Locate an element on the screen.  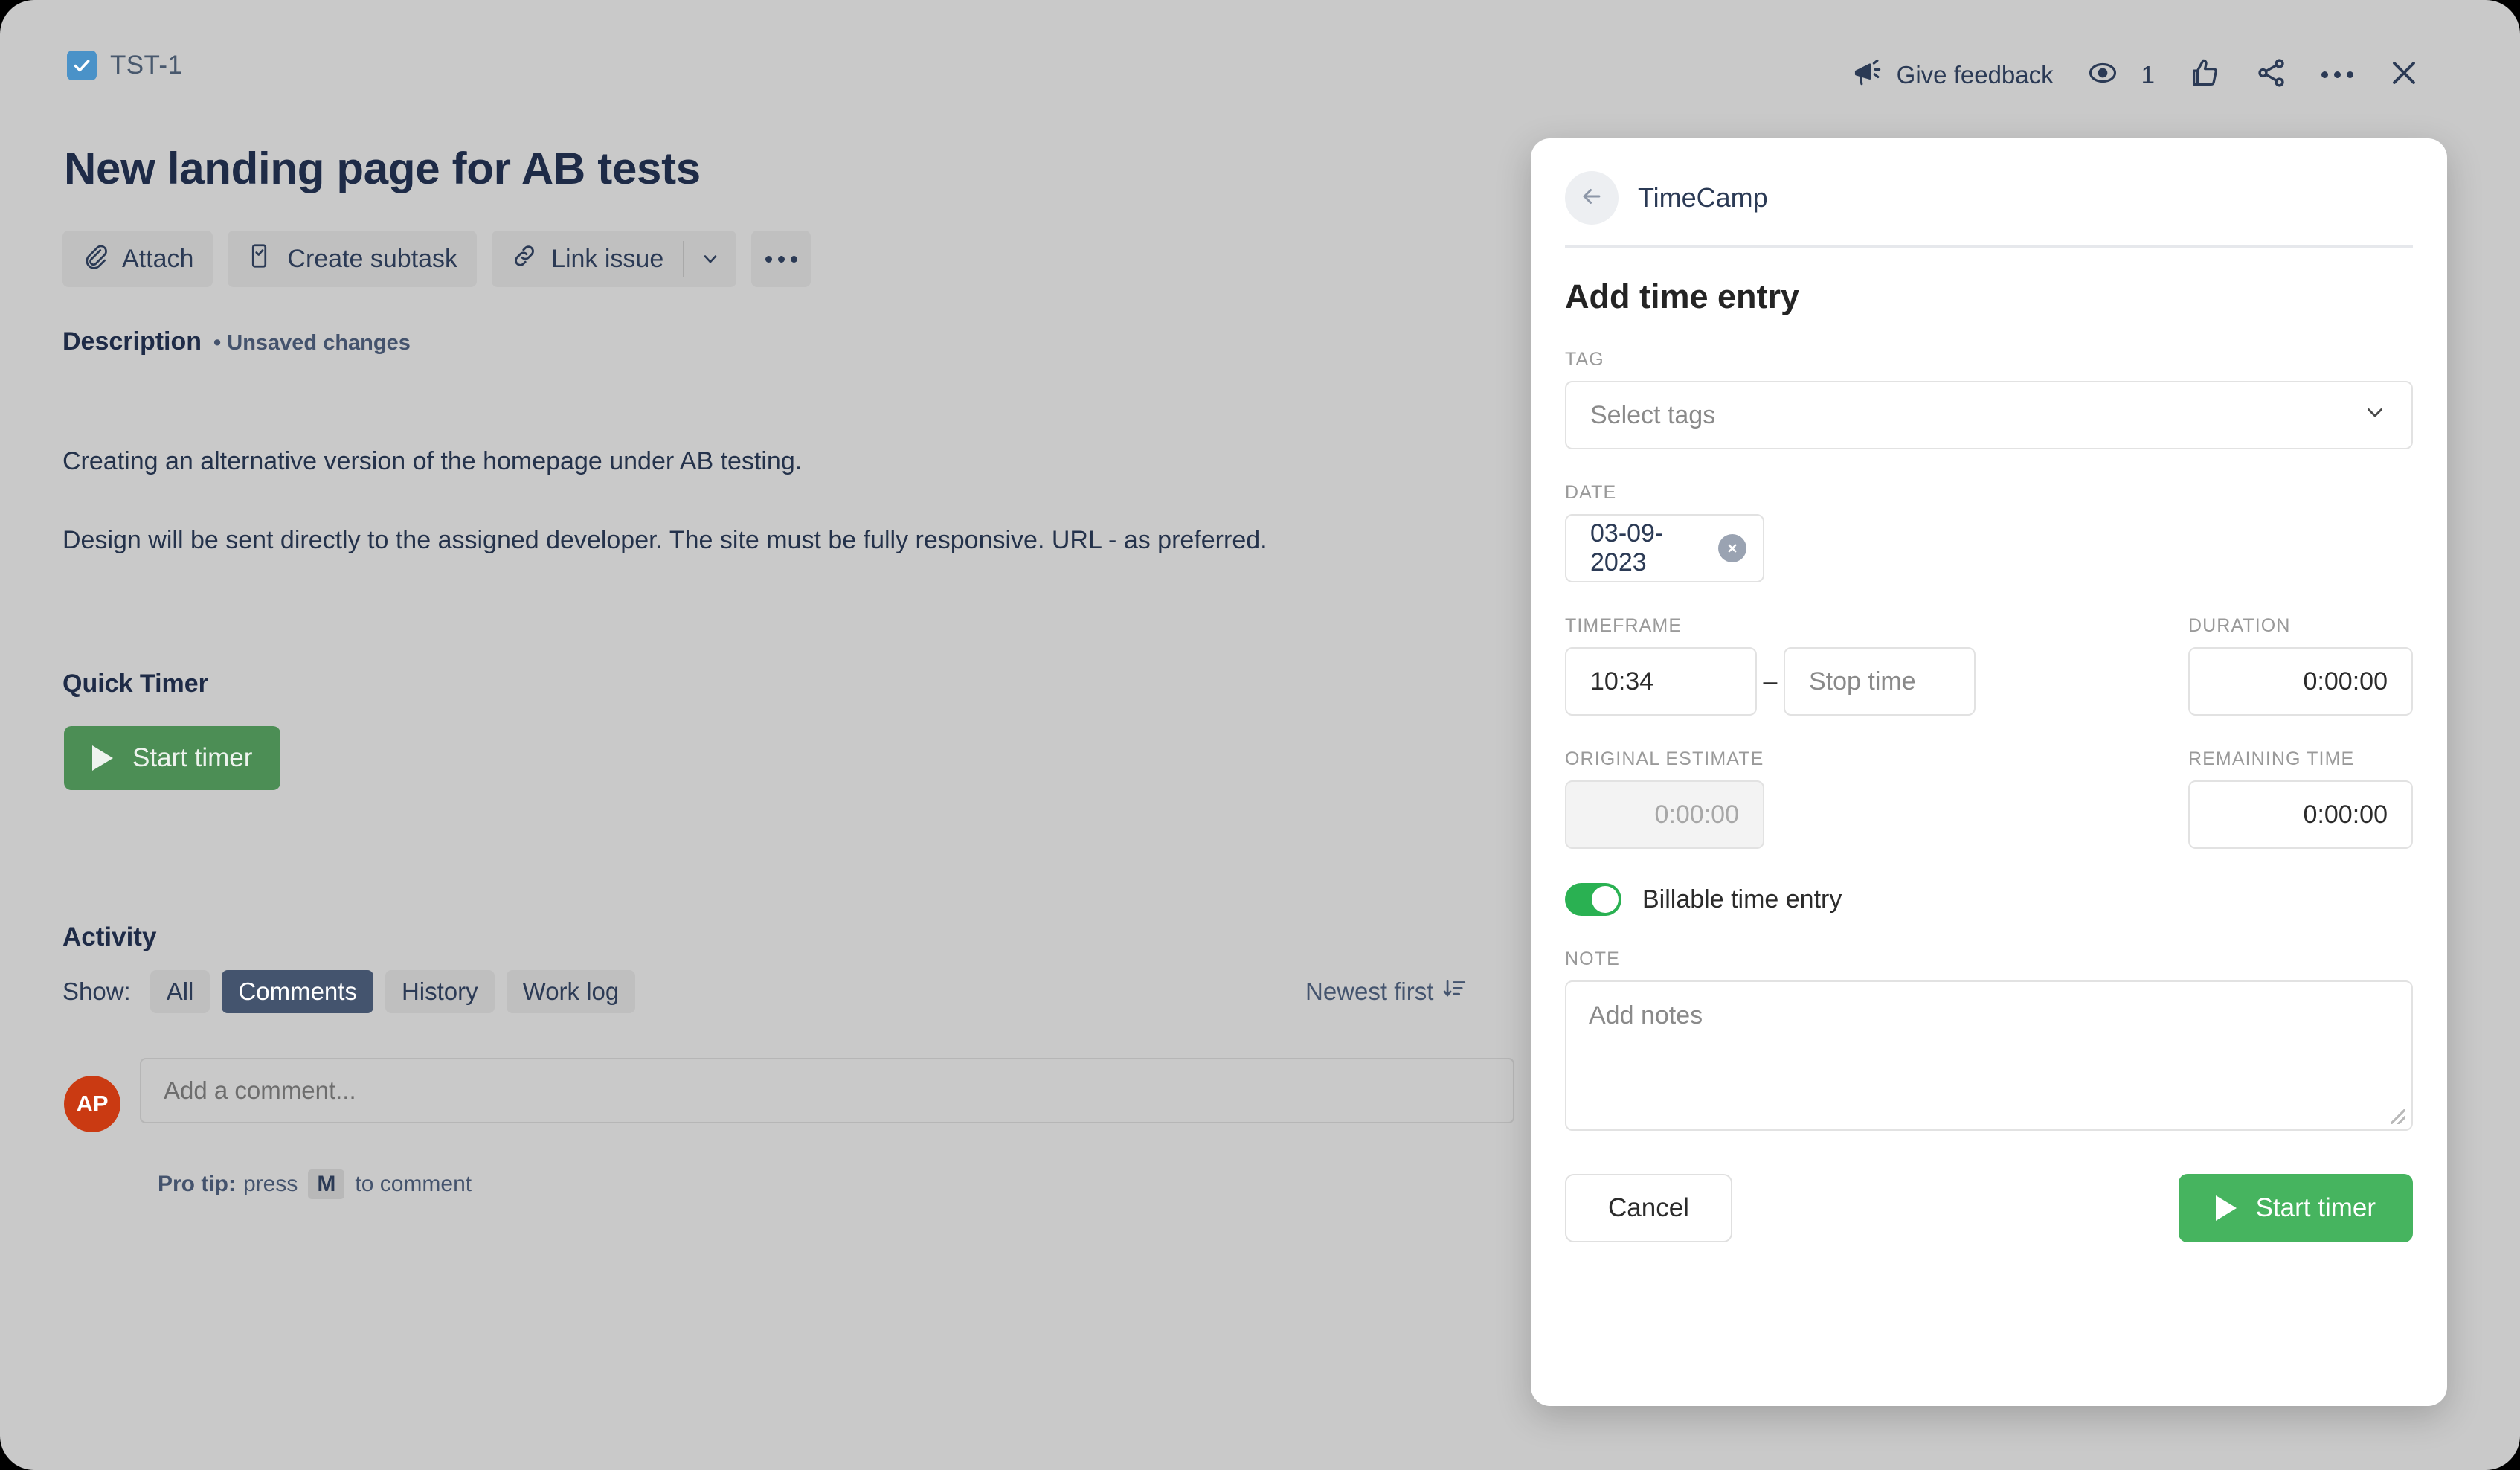
toggle-knob is located at coordinates (1606, 899).